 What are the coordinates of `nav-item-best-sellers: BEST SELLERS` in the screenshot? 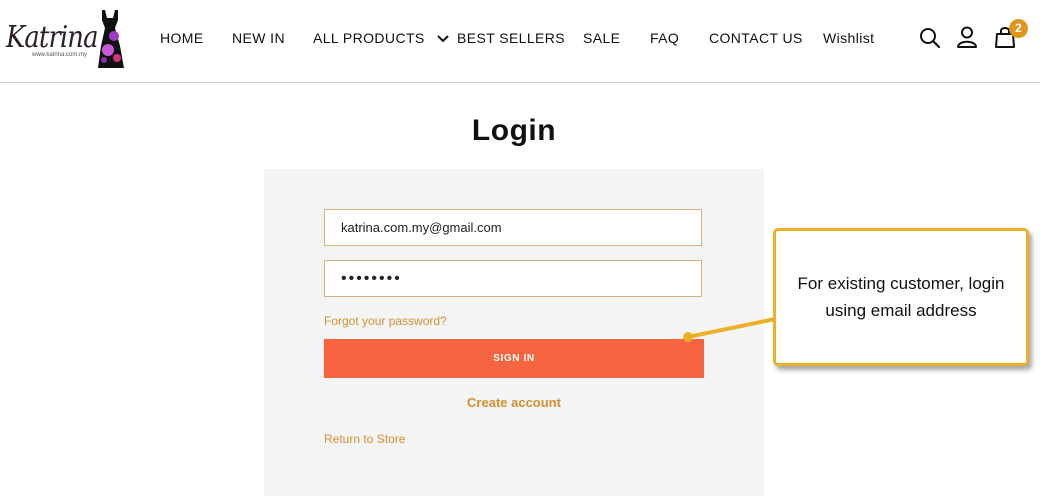 It's located at (511, 38).